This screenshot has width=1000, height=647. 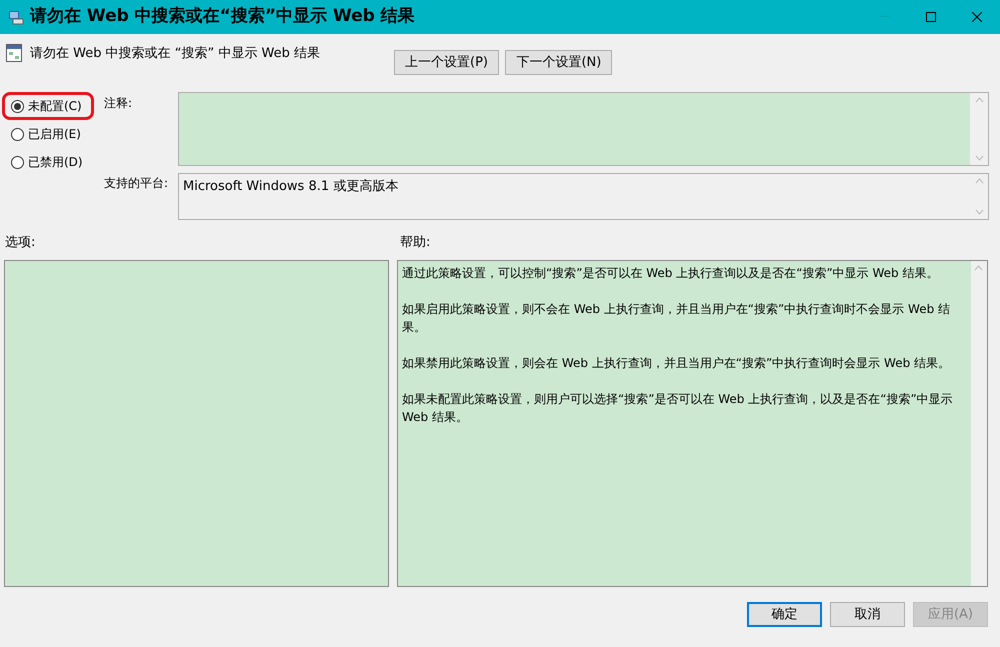 I want to click on options-label: 选项:, so click(x=20, y=243).